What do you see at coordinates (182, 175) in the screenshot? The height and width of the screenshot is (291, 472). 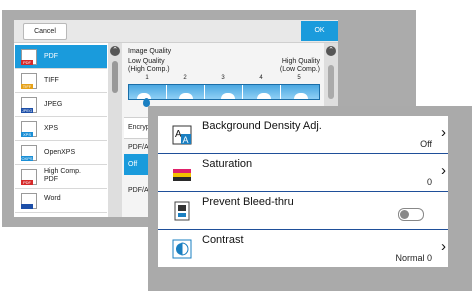 I see `saturation-icon` at bounding box center [182, 175].